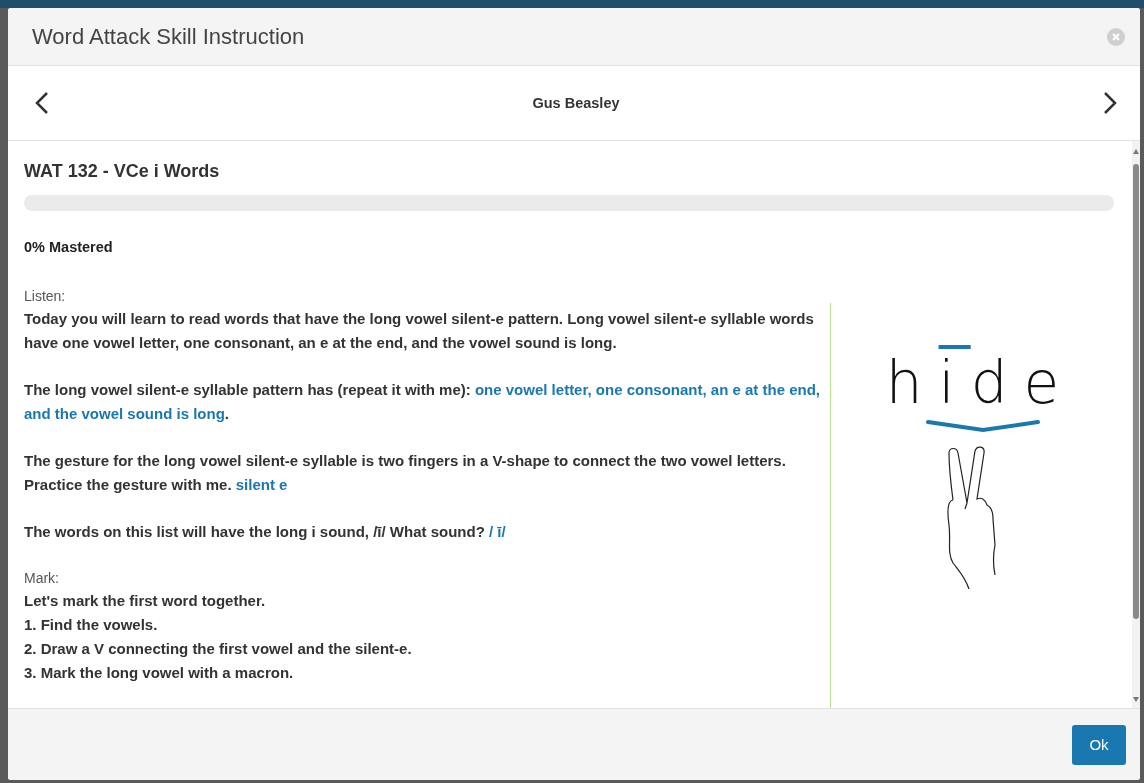  What do you see at coordinates (1099, 744) in the screenshot?
I see `ok-button: Ok` at bounding box center [1099, 744].